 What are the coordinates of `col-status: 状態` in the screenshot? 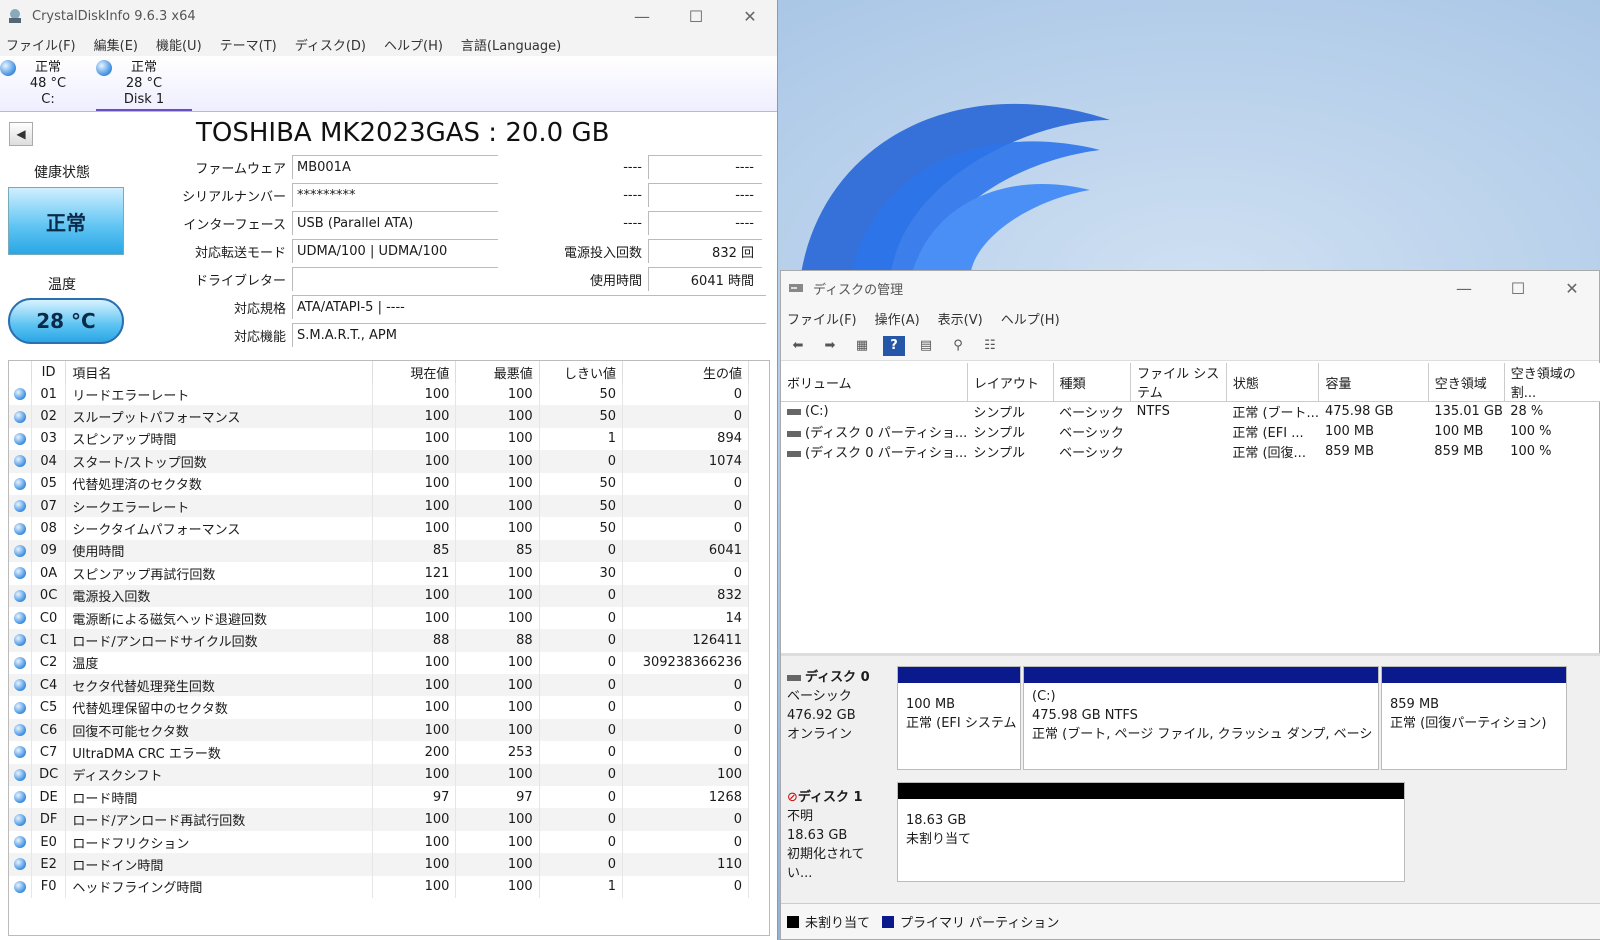 It's located at (1273, 382).